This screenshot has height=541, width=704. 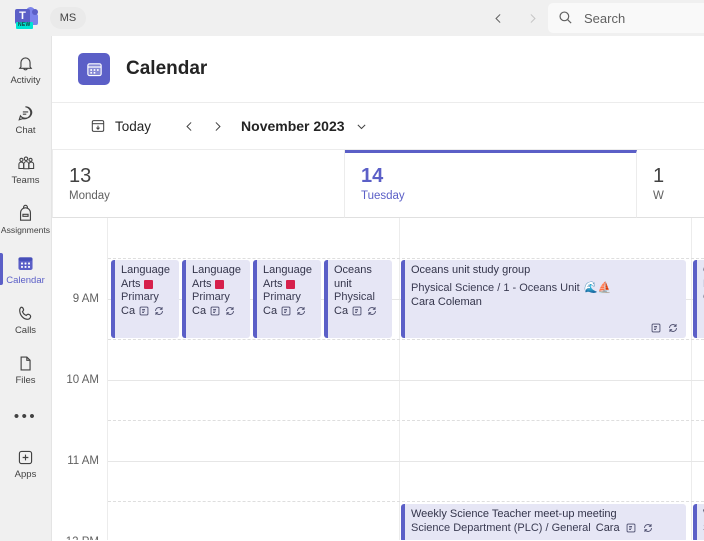 What do you see at coordinates (491, 184) in the screenshot?
I see `day-header-tuesday: 14 Tuesday` at bounding box center [491, 184].